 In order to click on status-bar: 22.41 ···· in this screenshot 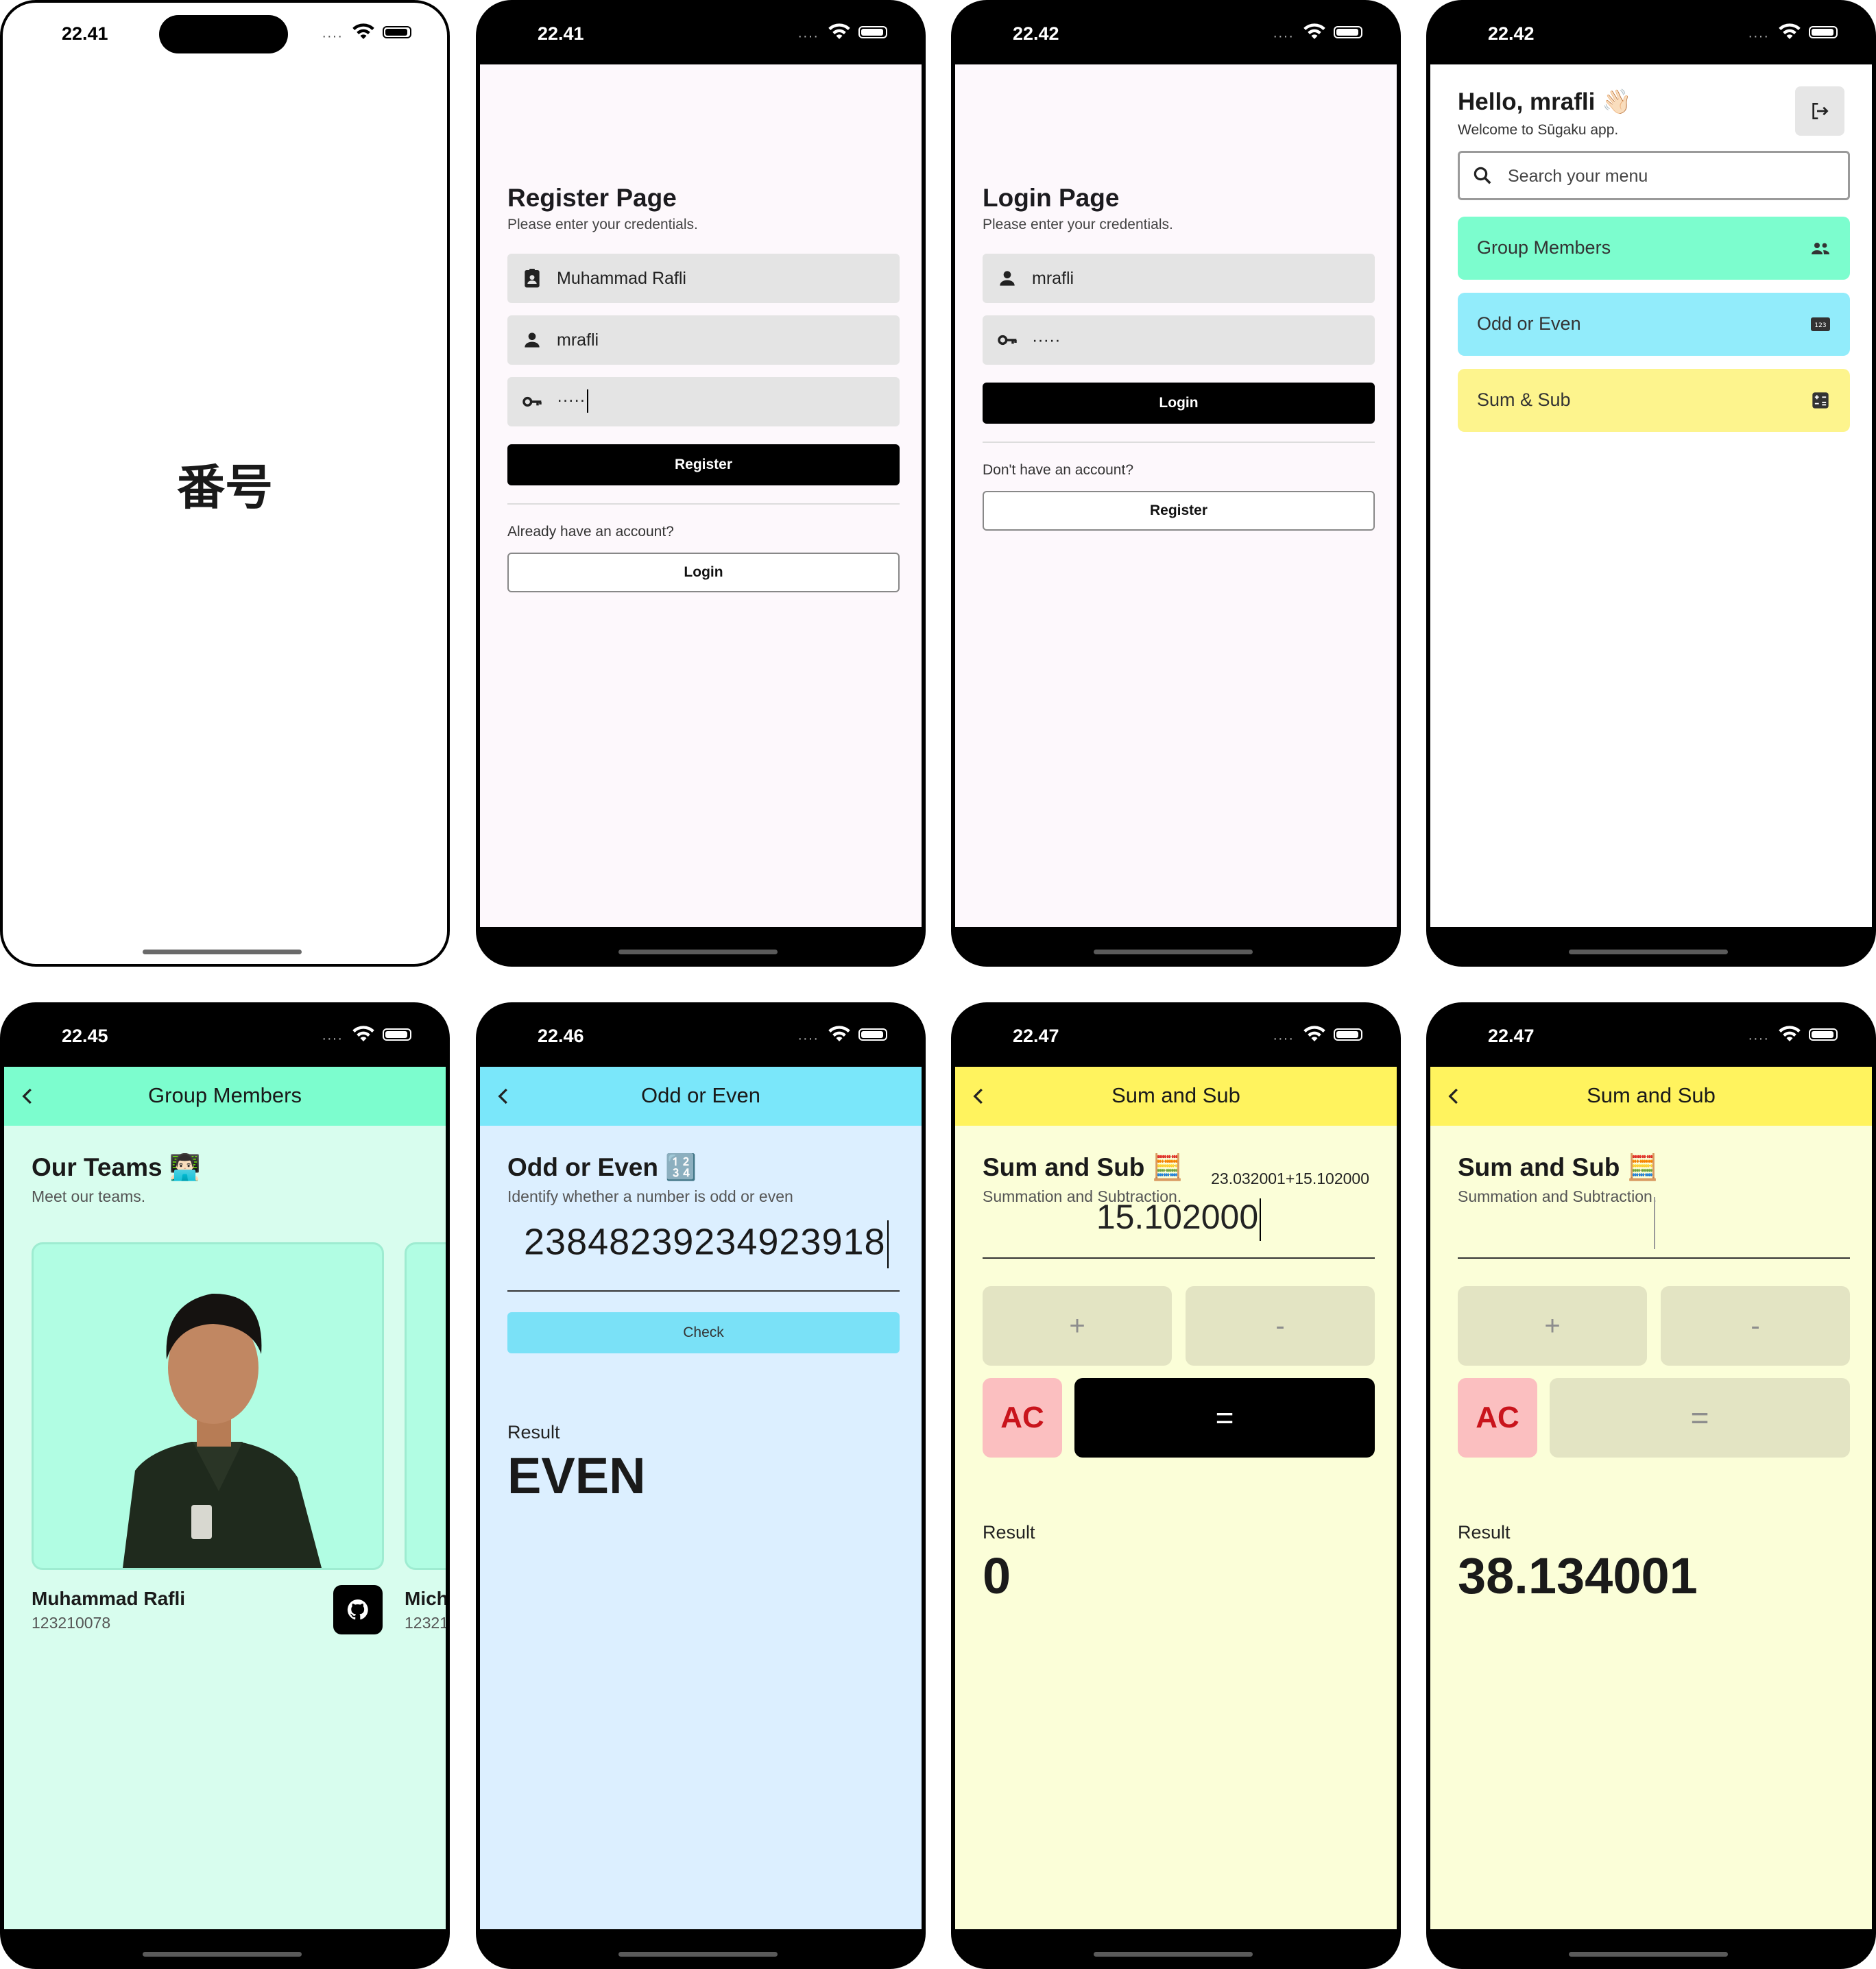, I will do `click(225, 32)`.